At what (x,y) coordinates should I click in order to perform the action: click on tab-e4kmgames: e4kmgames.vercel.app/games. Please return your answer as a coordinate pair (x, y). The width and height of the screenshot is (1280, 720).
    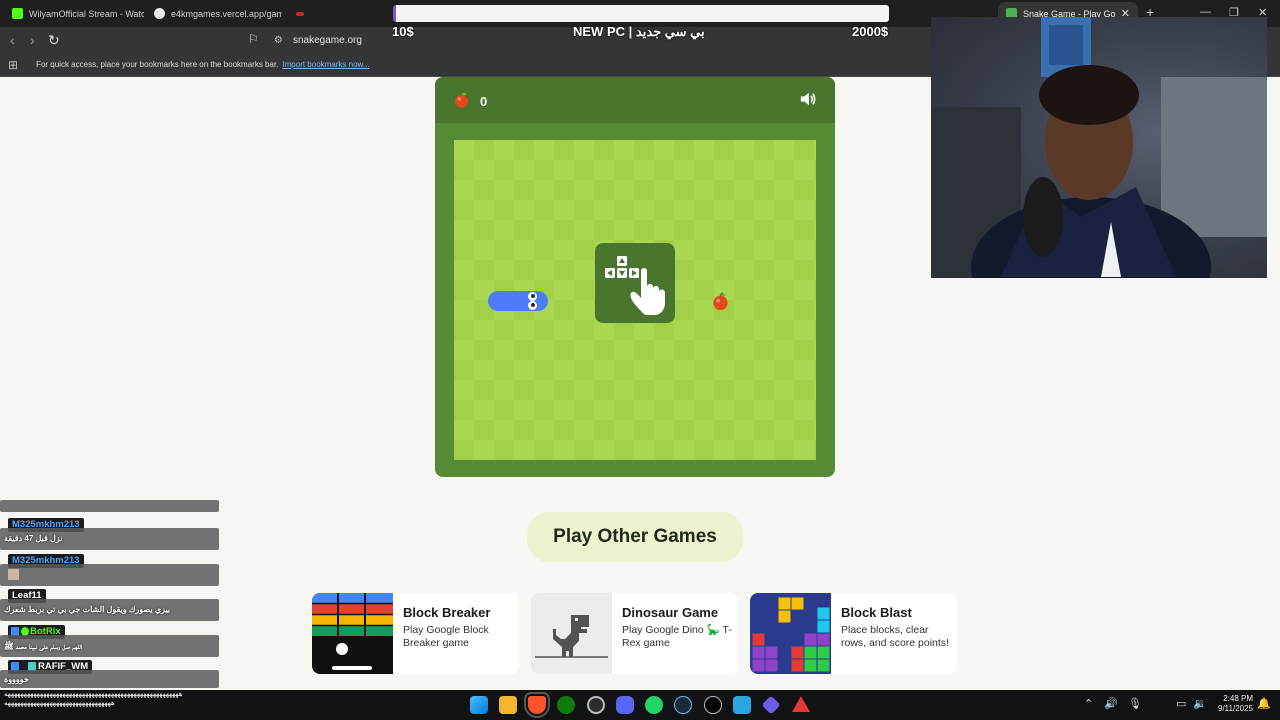
    Looking at the image, I should click on (214, 13).